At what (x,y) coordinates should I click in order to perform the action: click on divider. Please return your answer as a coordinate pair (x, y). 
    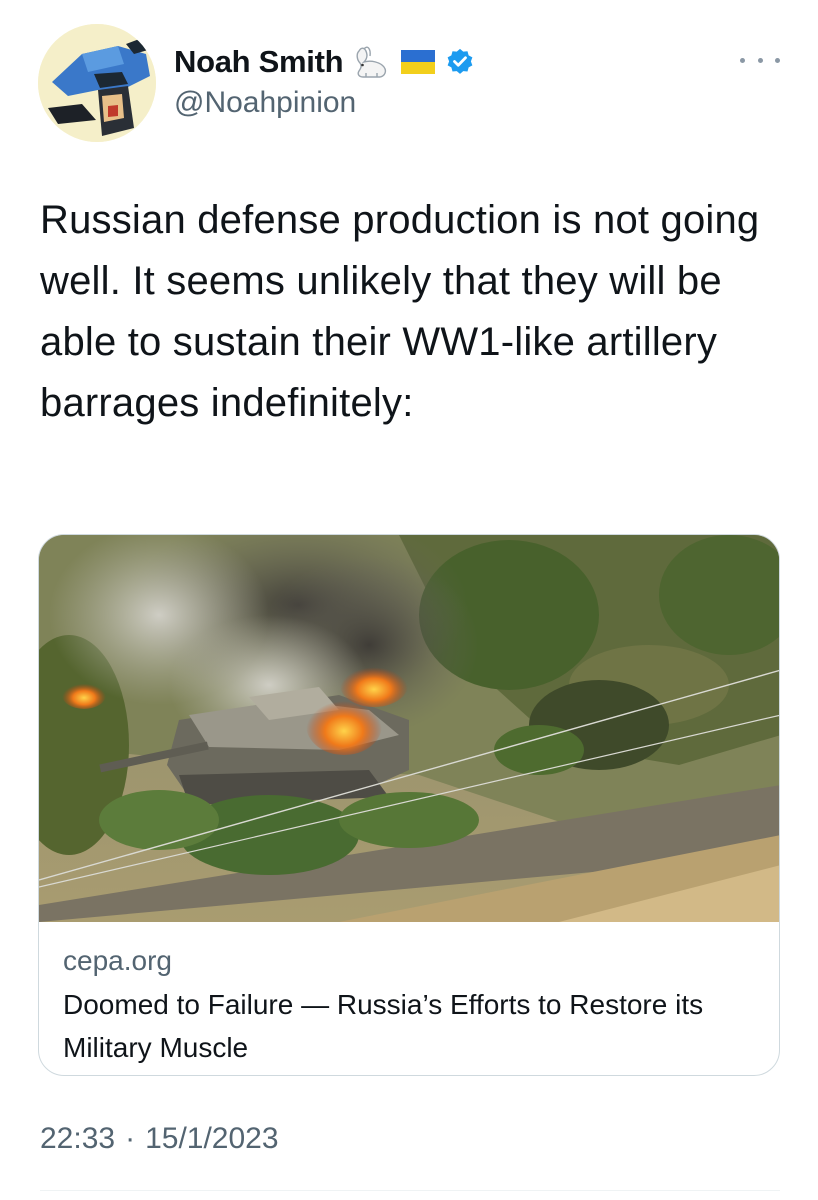
    Looking at the image, I should click on (410, 1190).